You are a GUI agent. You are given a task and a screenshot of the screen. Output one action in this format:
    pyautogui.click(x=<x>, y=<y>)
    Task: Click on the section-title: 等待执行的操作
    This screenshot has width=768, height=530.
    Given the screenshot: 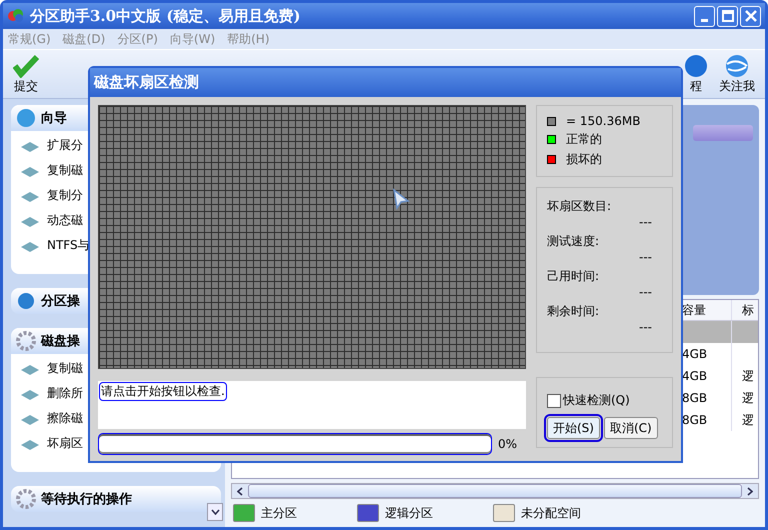 What is the action you would take?
    pyautogui.click(x=86, y=499)
    